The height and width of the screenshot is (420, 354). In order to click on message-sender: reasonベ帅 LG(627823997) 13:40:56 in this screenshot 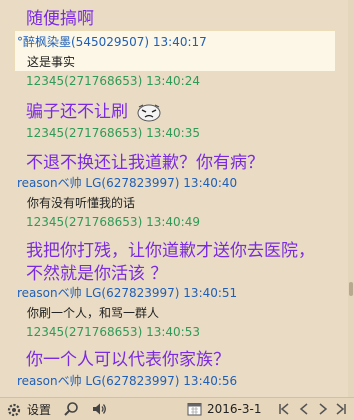, I will do `click(127, 380)`.